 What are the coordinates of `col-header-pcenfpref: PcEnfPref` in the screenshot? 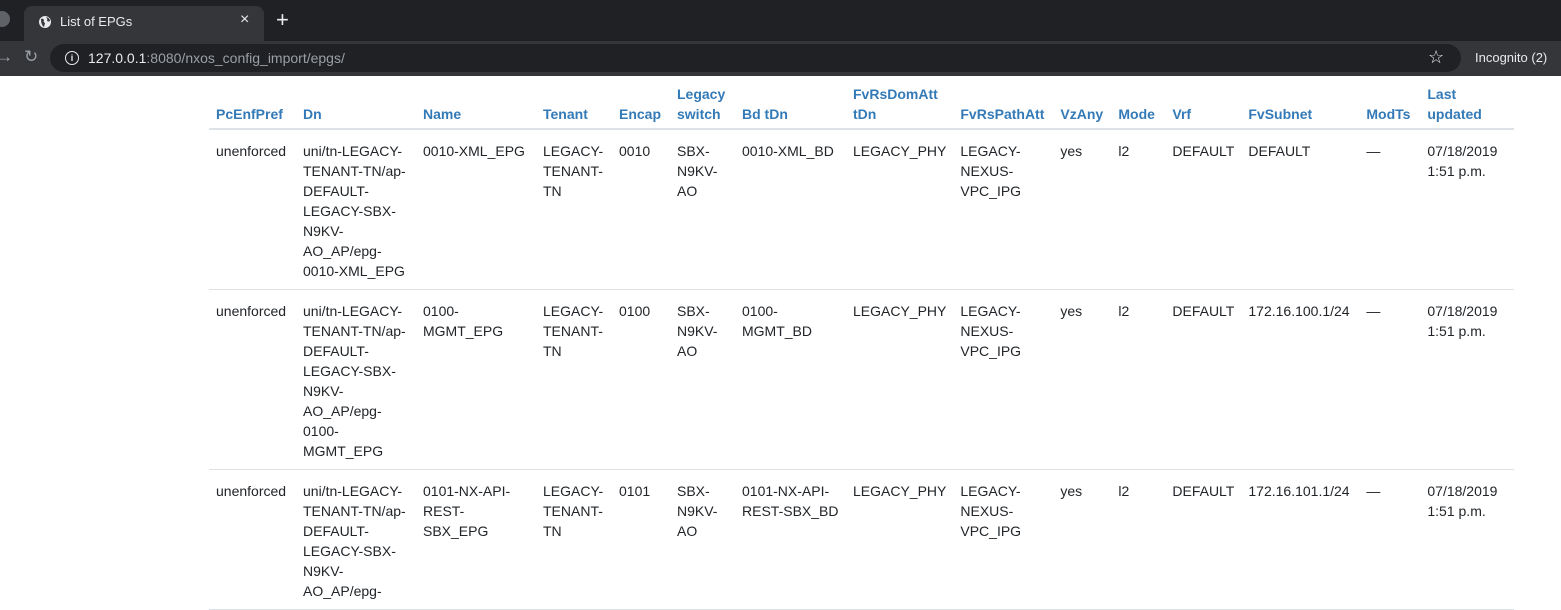 It's located at (252, 105).